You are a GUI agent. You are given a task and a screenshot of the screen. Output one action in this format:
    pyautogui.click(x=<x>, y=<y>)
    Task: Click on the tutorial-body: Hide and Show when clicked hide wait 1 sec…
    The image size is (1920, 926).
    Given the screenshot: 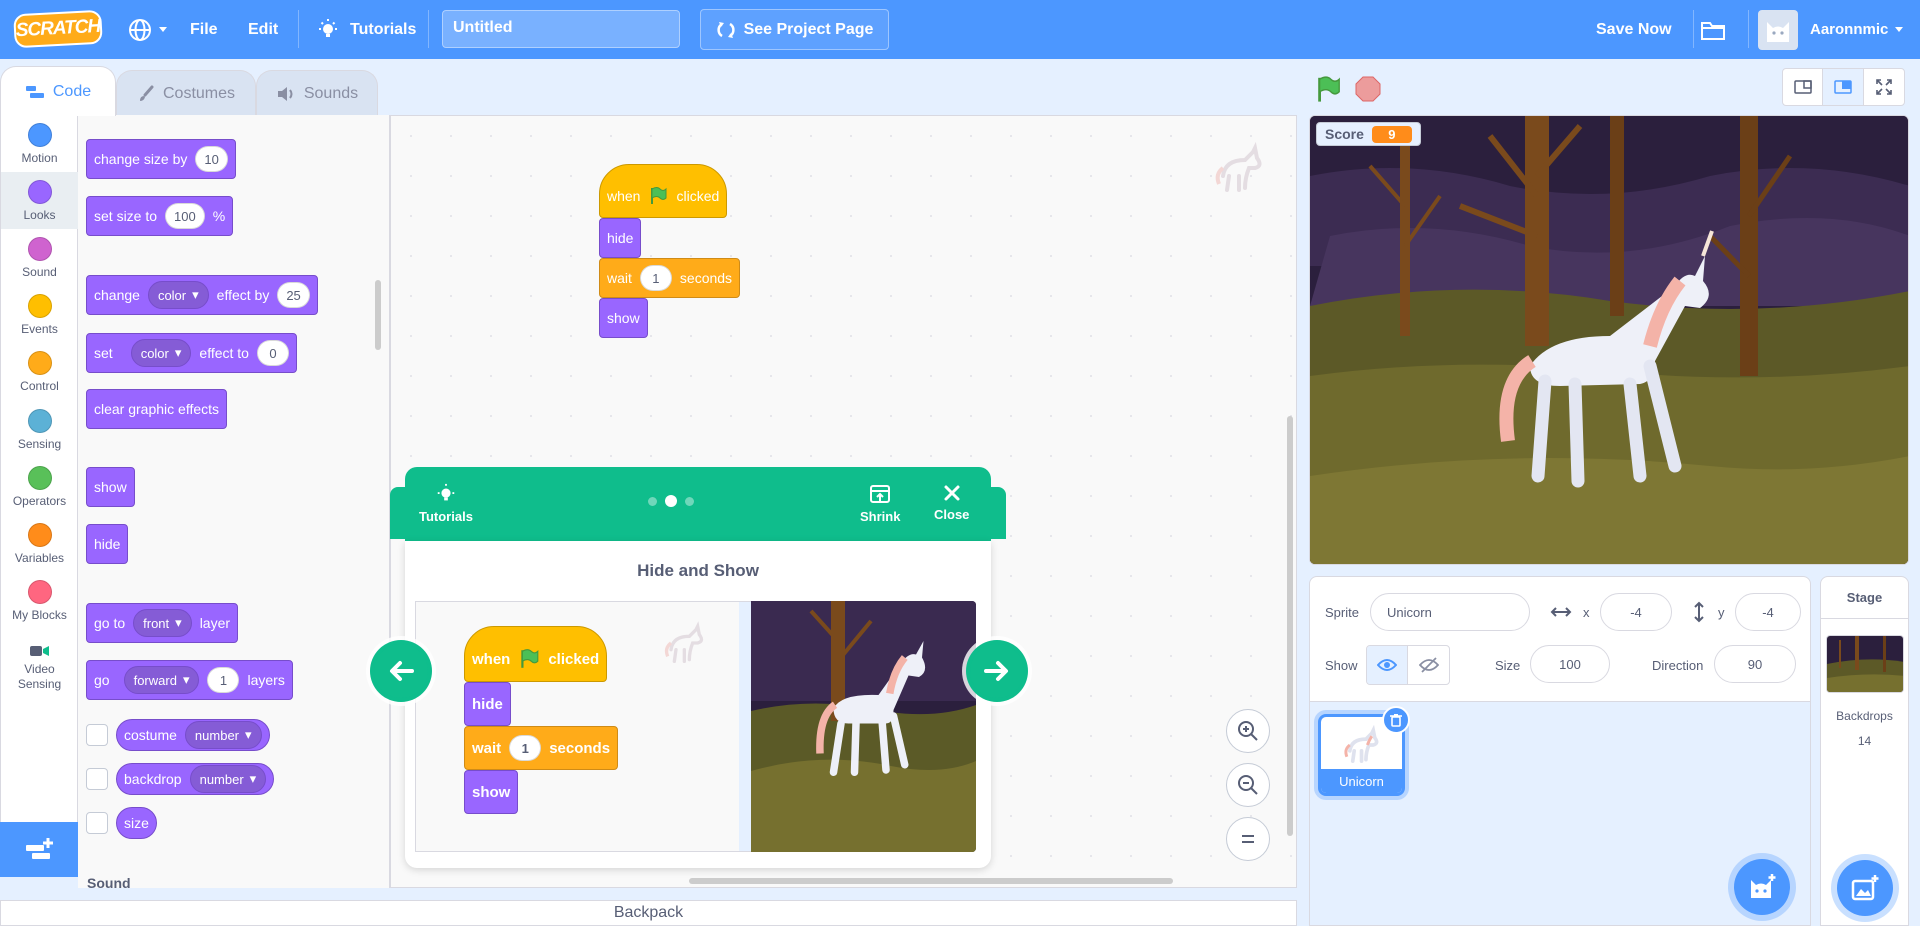 What is the action you would take?
    pyautogui.click(x=698, y=704)
    